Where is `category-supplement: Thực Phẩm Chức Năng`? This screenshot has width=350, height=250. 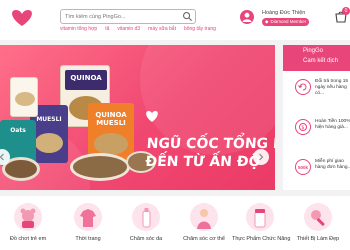
category-supplement: Thực Phẩm Chức Năng is located at coordinates (261, 223).